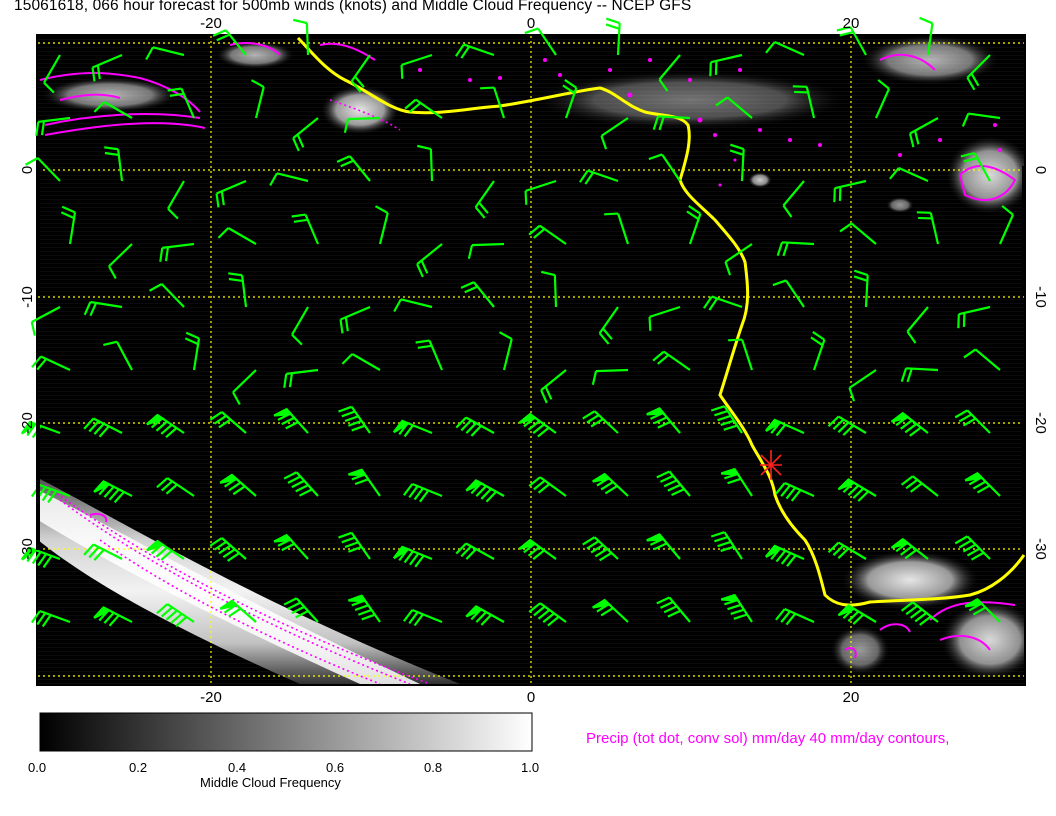  What do you see at coordinates (211, 697) in the screenshot?
I see `lon-tick-bottom-neg20: -20` at bounding box center [211, 697].